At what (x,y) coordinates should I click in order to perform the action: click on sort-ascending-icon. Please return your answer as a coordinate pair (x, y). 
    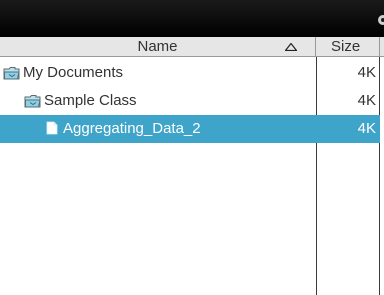
    Looking at the image, I should click on (291, 47).